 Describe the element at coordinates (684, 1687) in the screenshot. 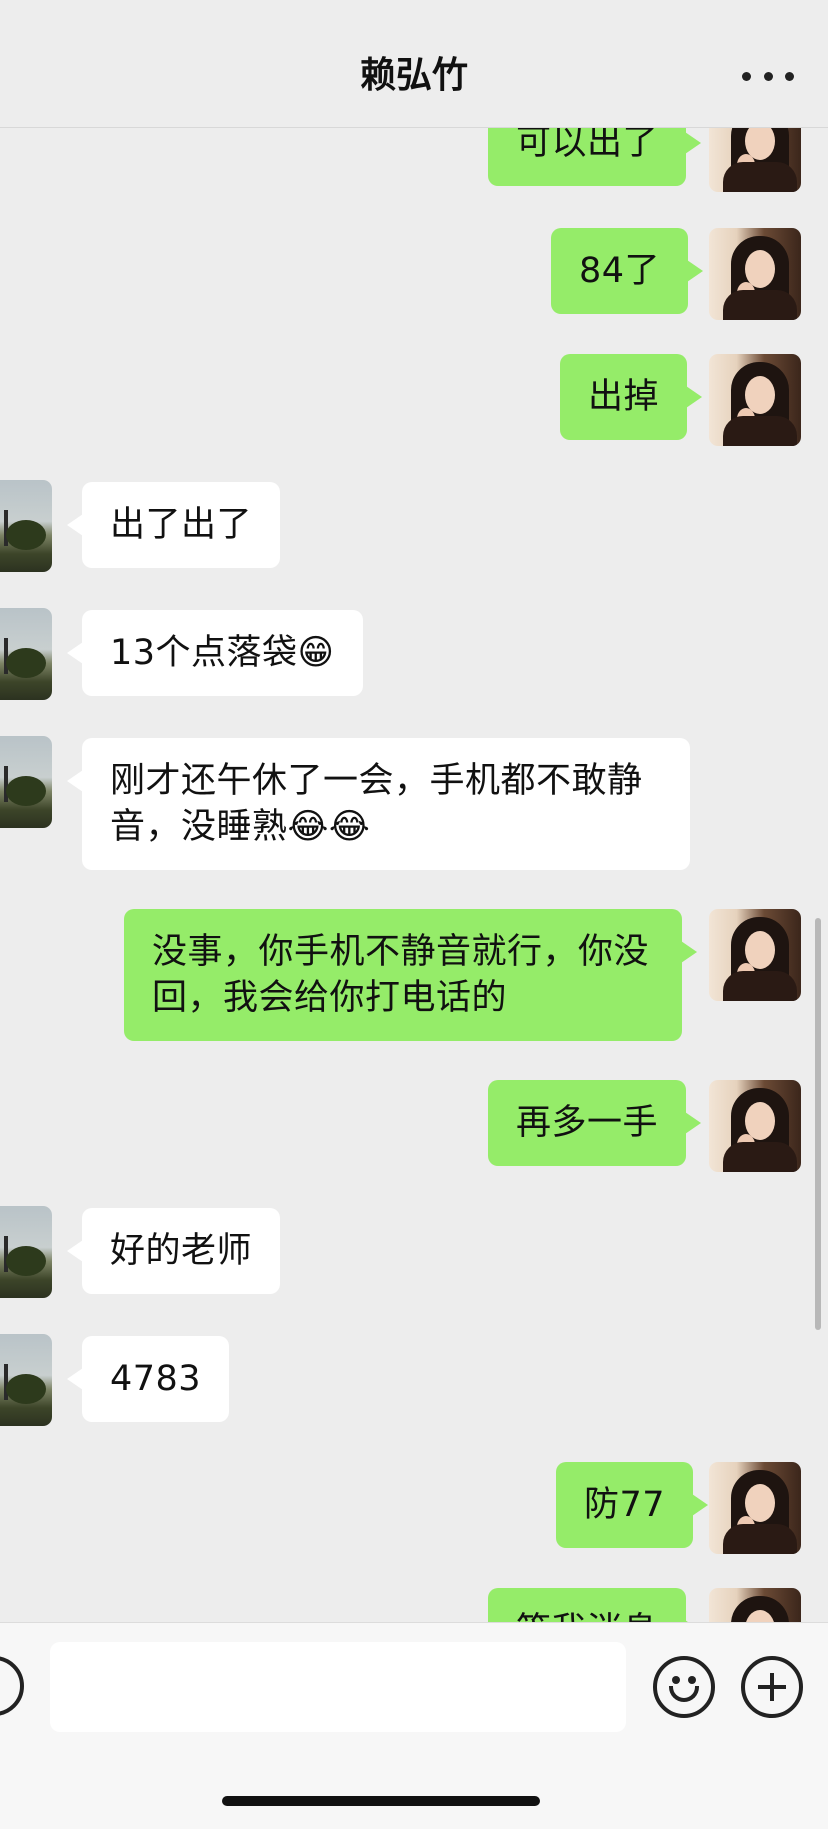

I see `emoji-icon` at that location.